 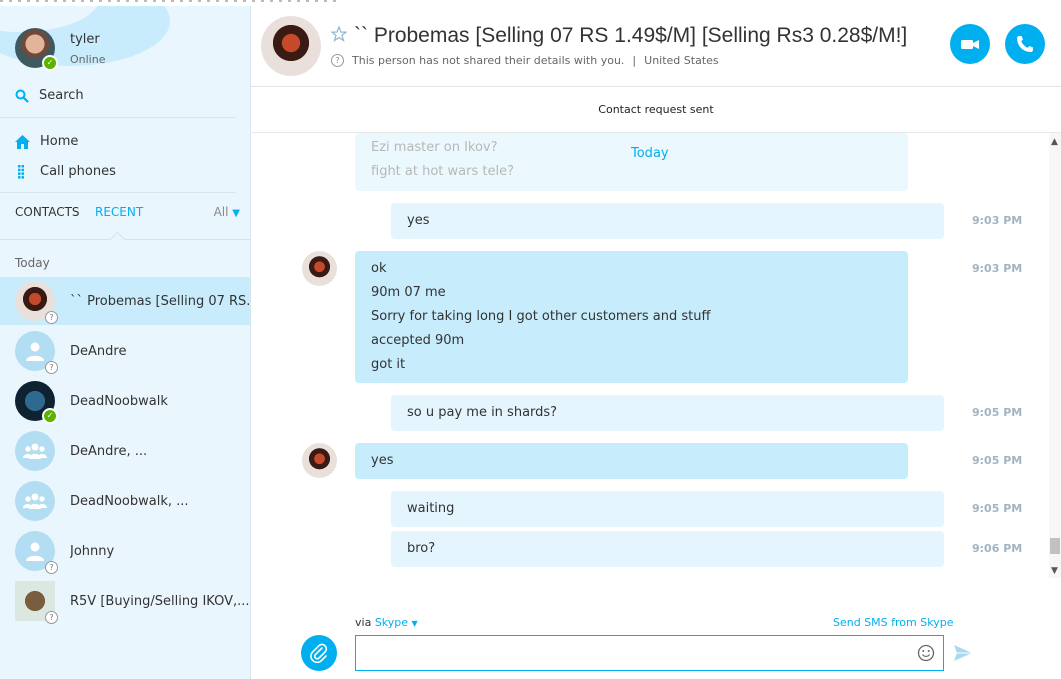 I want to click on filter-label: All, so click(x=221, y=212).